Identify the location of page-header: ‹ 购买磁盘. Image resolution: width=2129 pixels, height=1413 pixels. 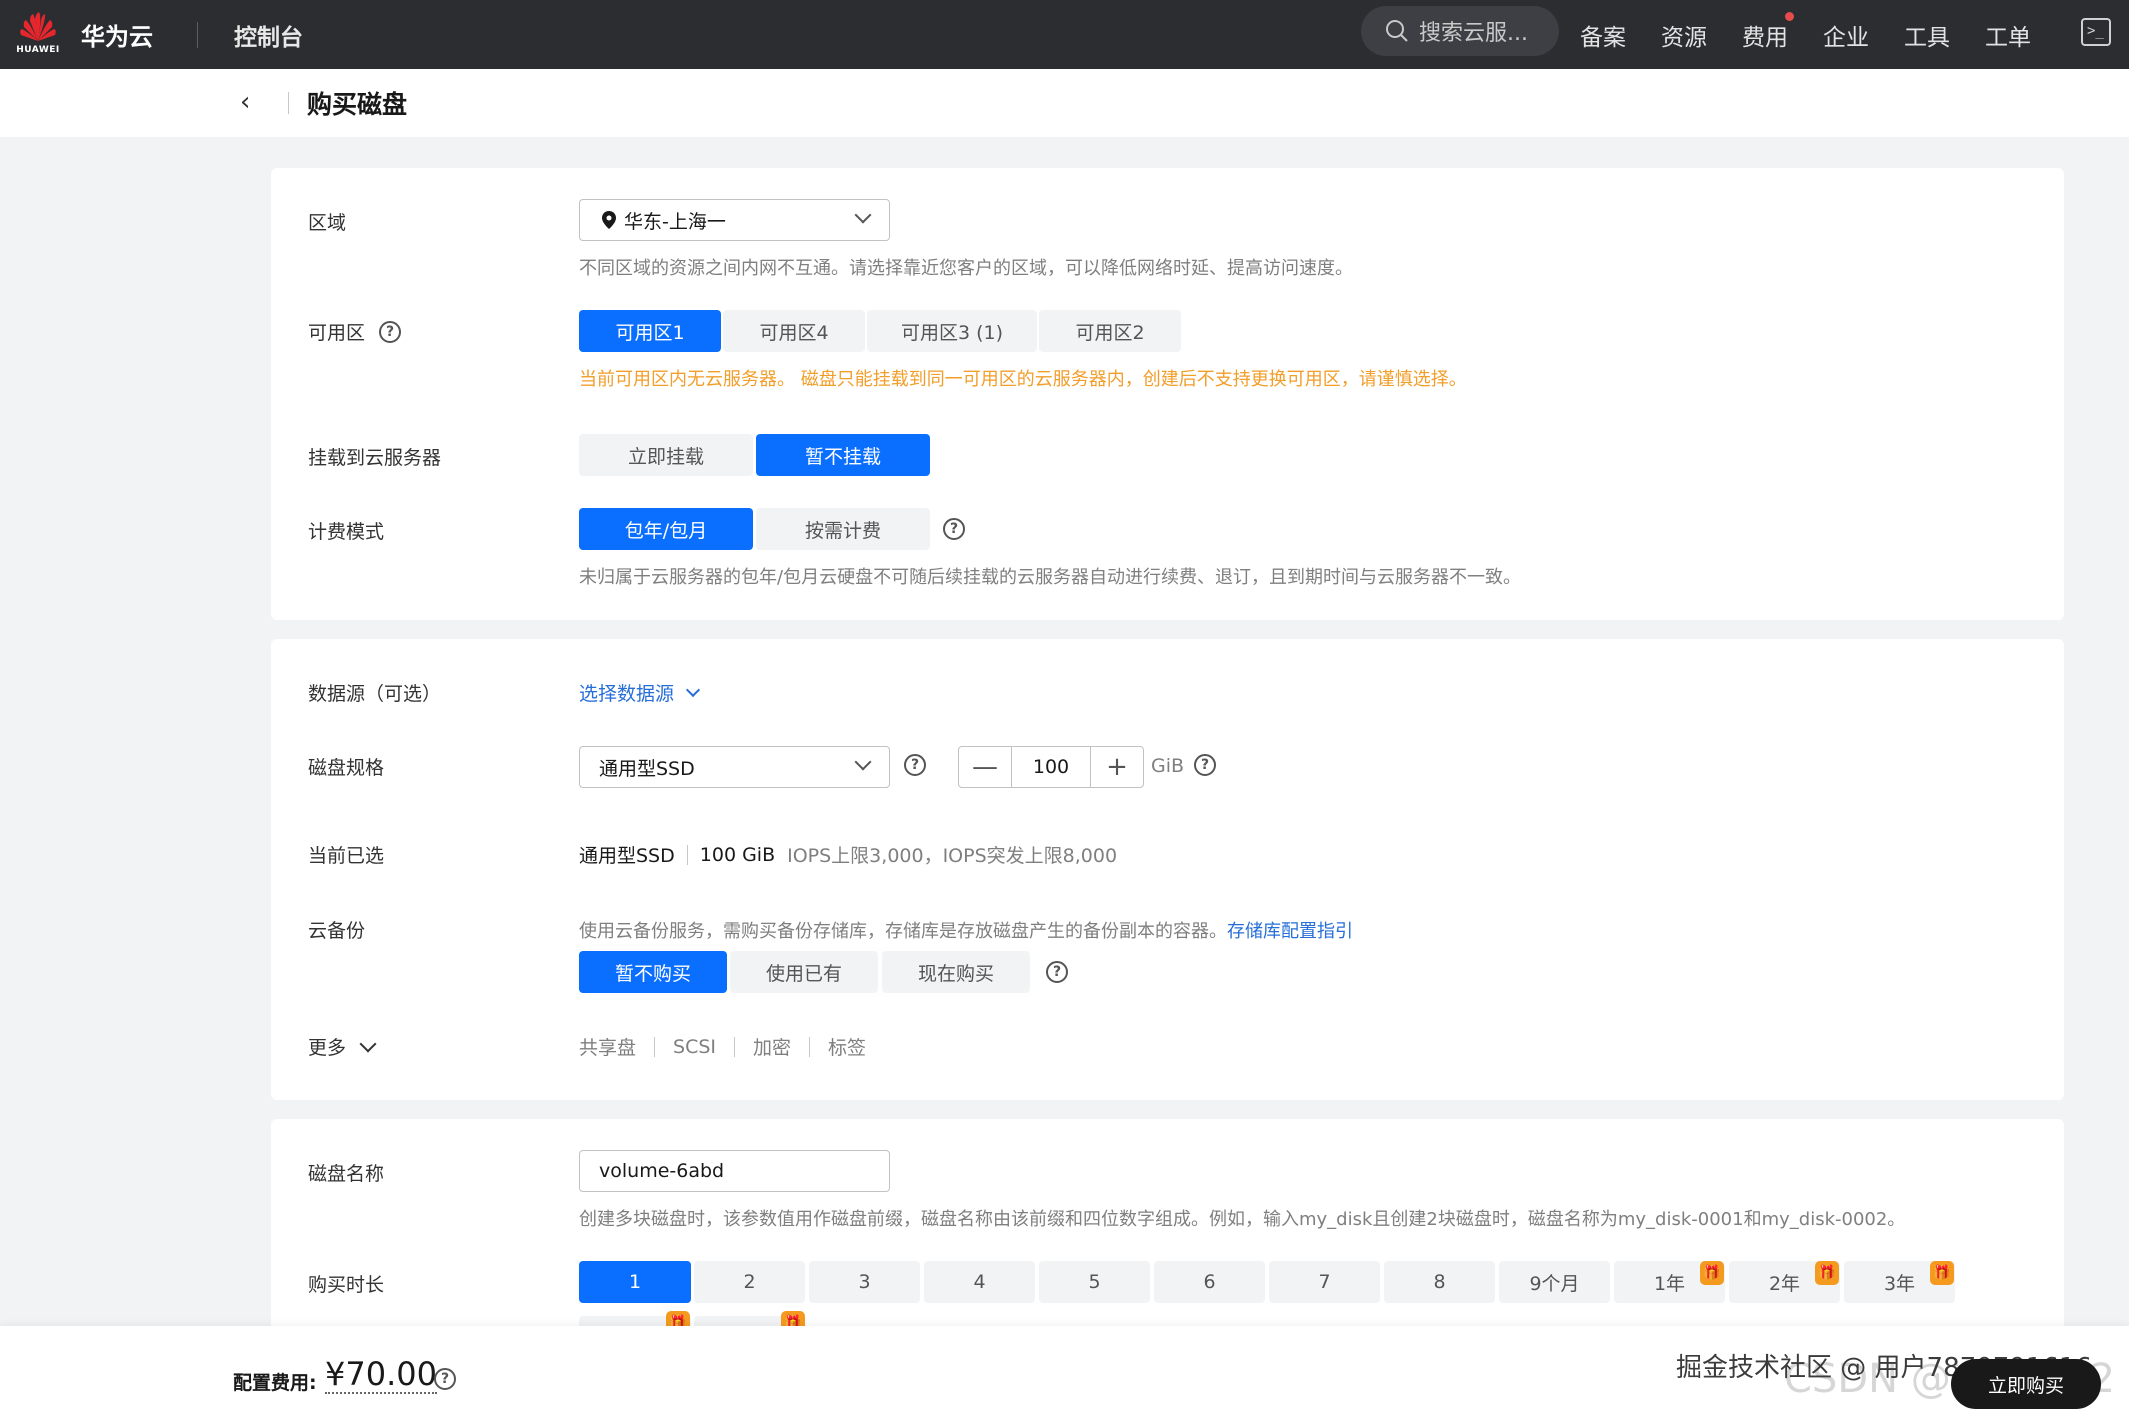
(1064, 103).